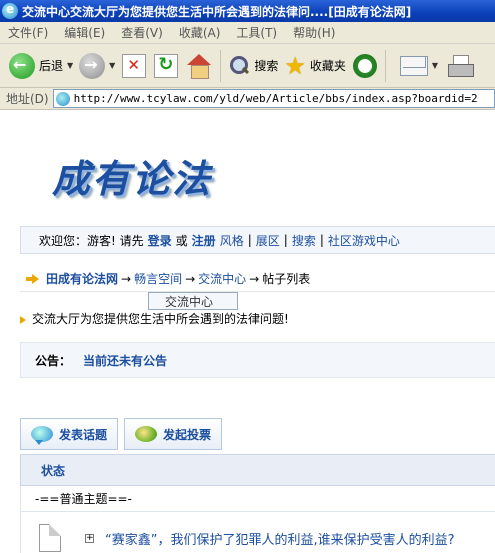  What do you see at coordinates (257, 499) in the screenshot?
I see `section-label-row: -==普通主题==-` at bounding box center [257, 499].